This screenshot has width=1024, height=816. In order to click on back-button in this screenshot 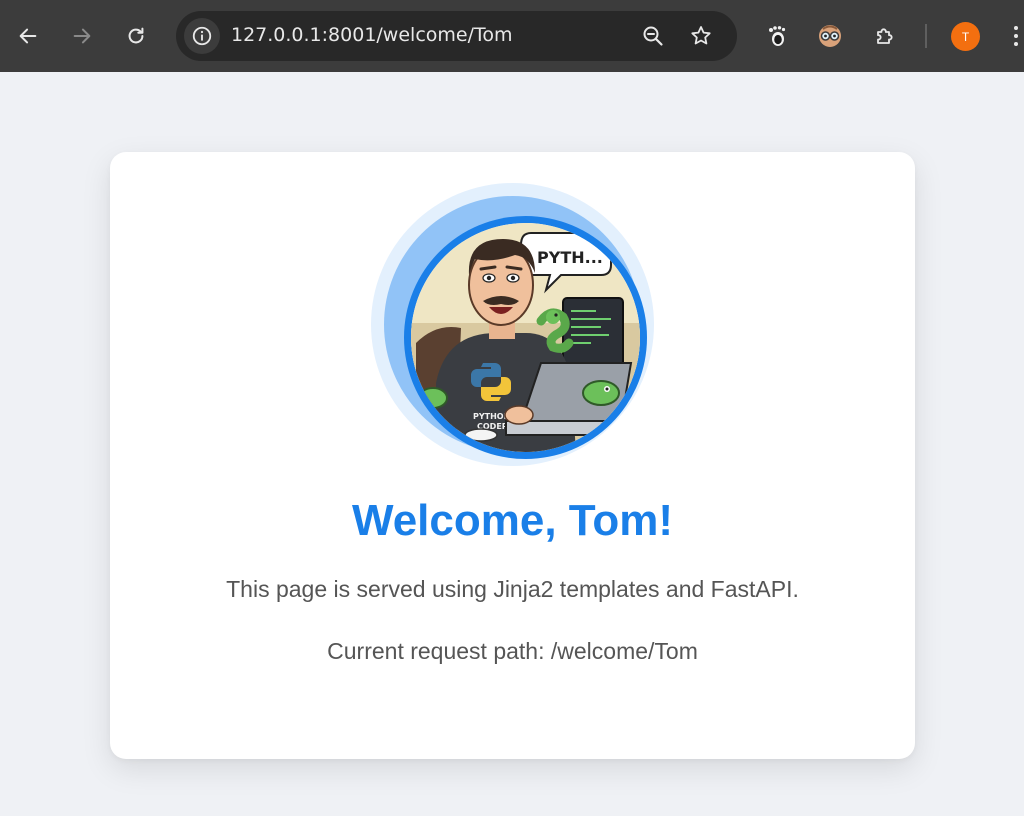, I will do `click(28, 36)`.